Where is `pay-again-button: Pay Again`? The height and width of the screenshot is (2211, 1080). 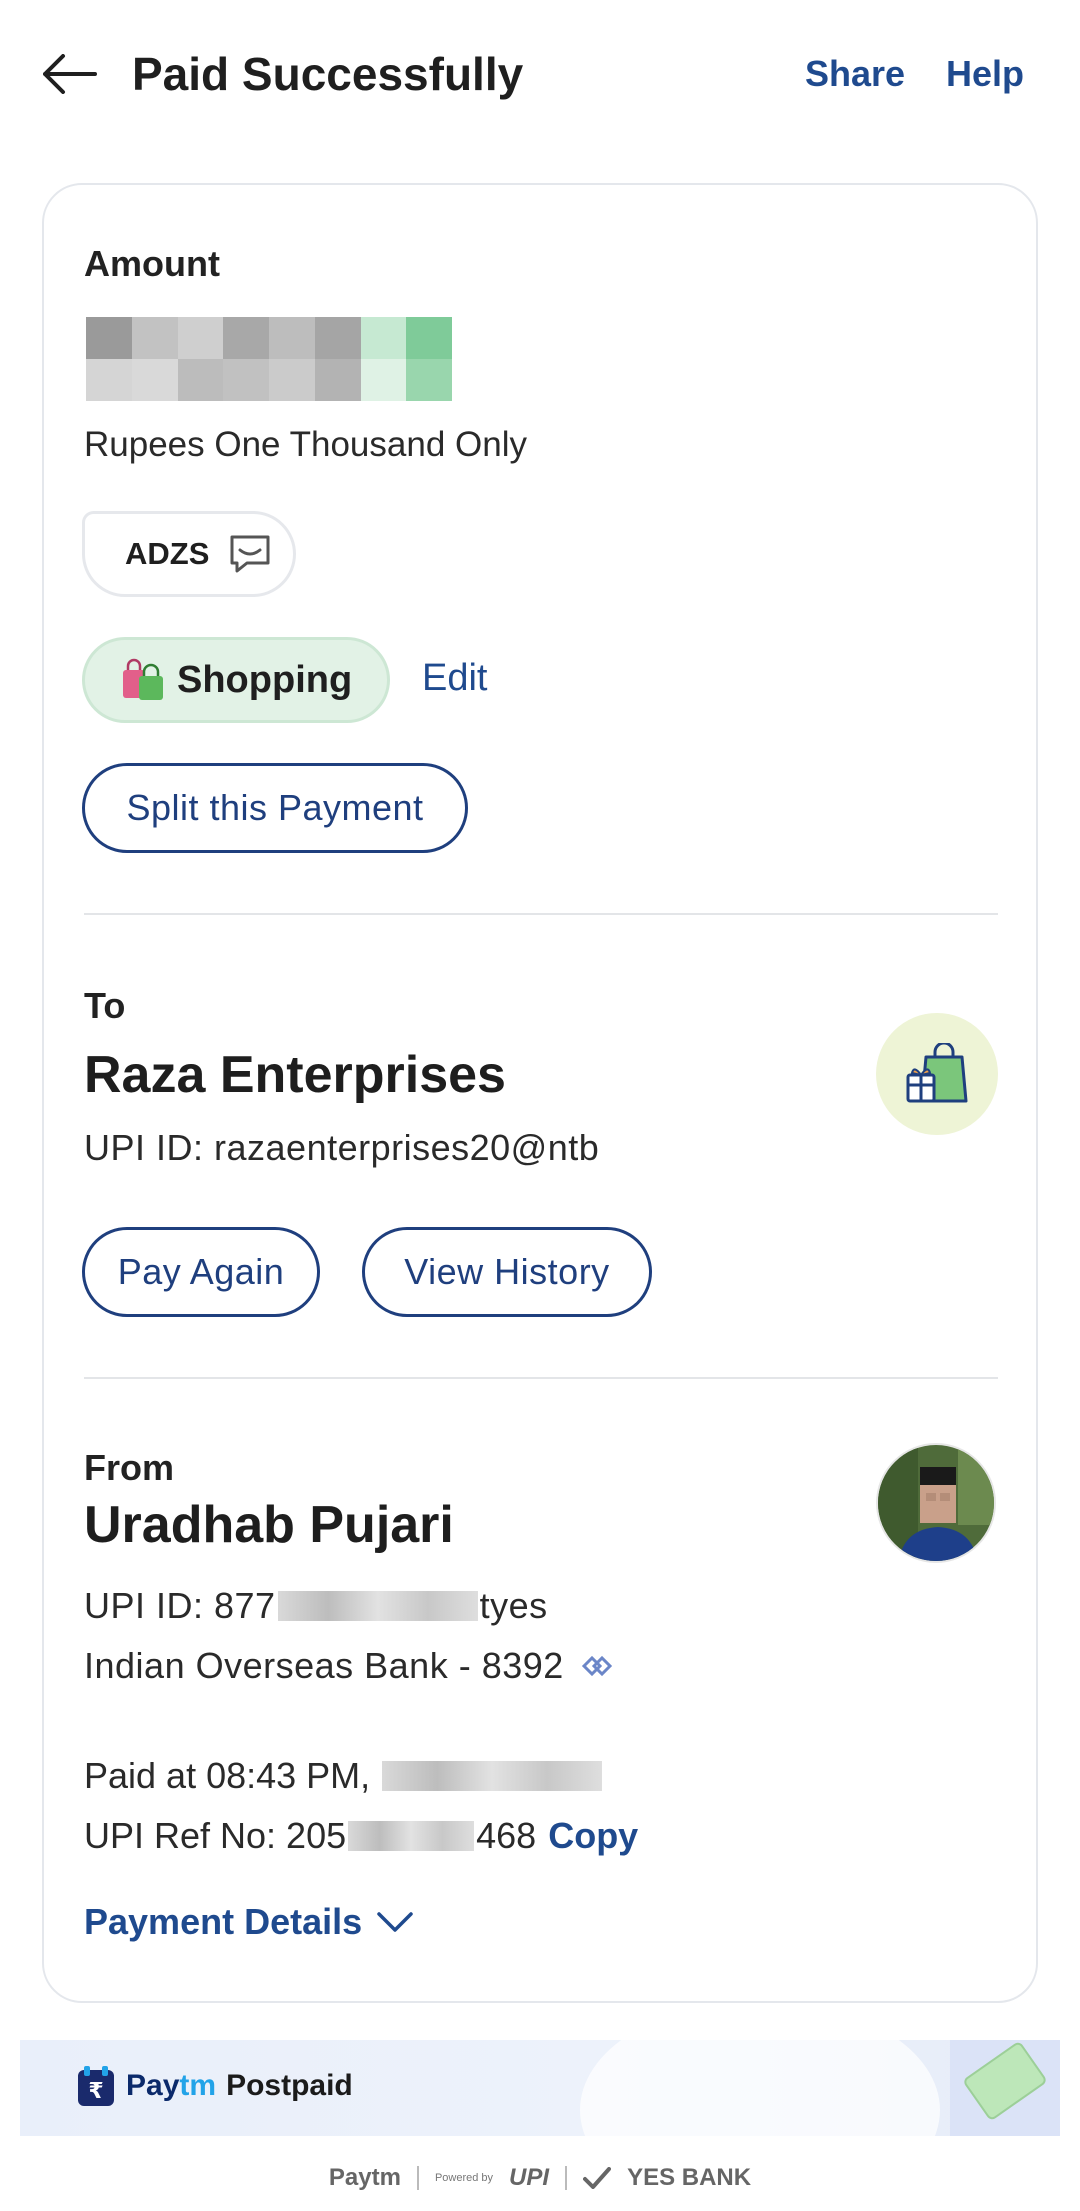 pay-again-button: Pay Again is located at coordinates (201, 1272).